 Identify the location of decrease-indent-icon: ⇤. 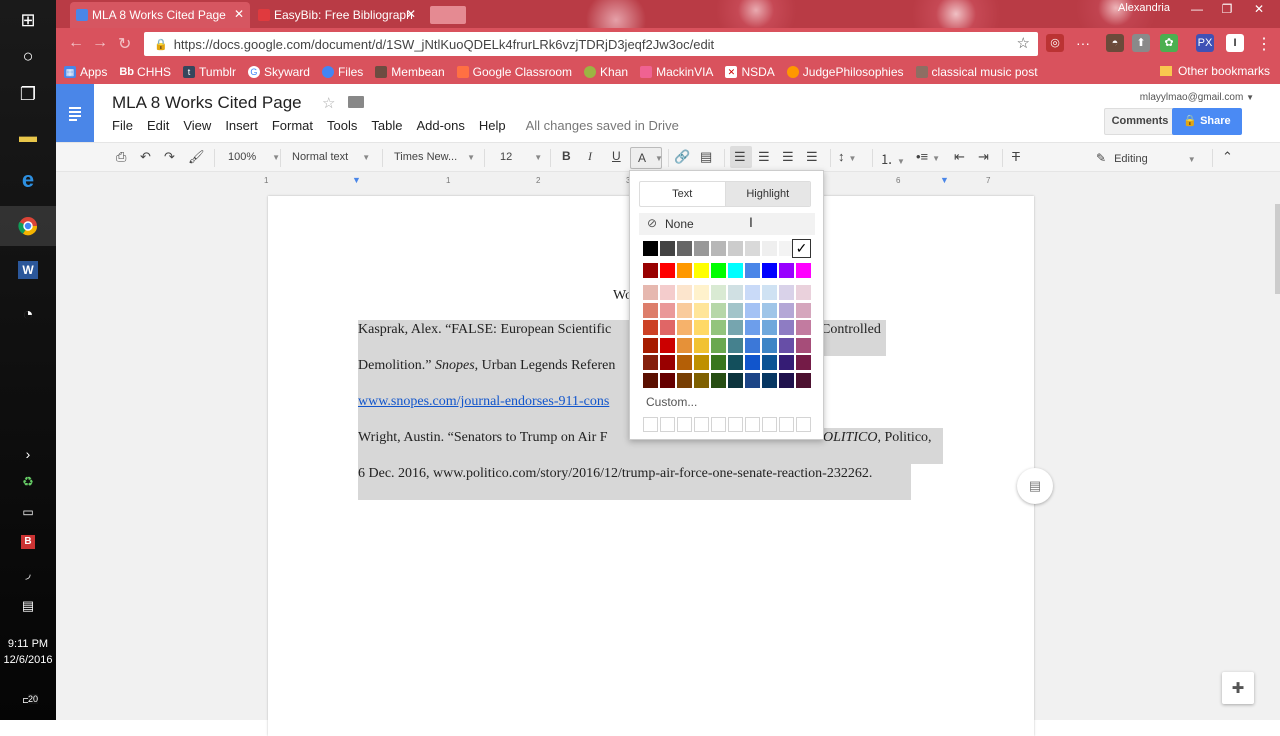
(959, 157).